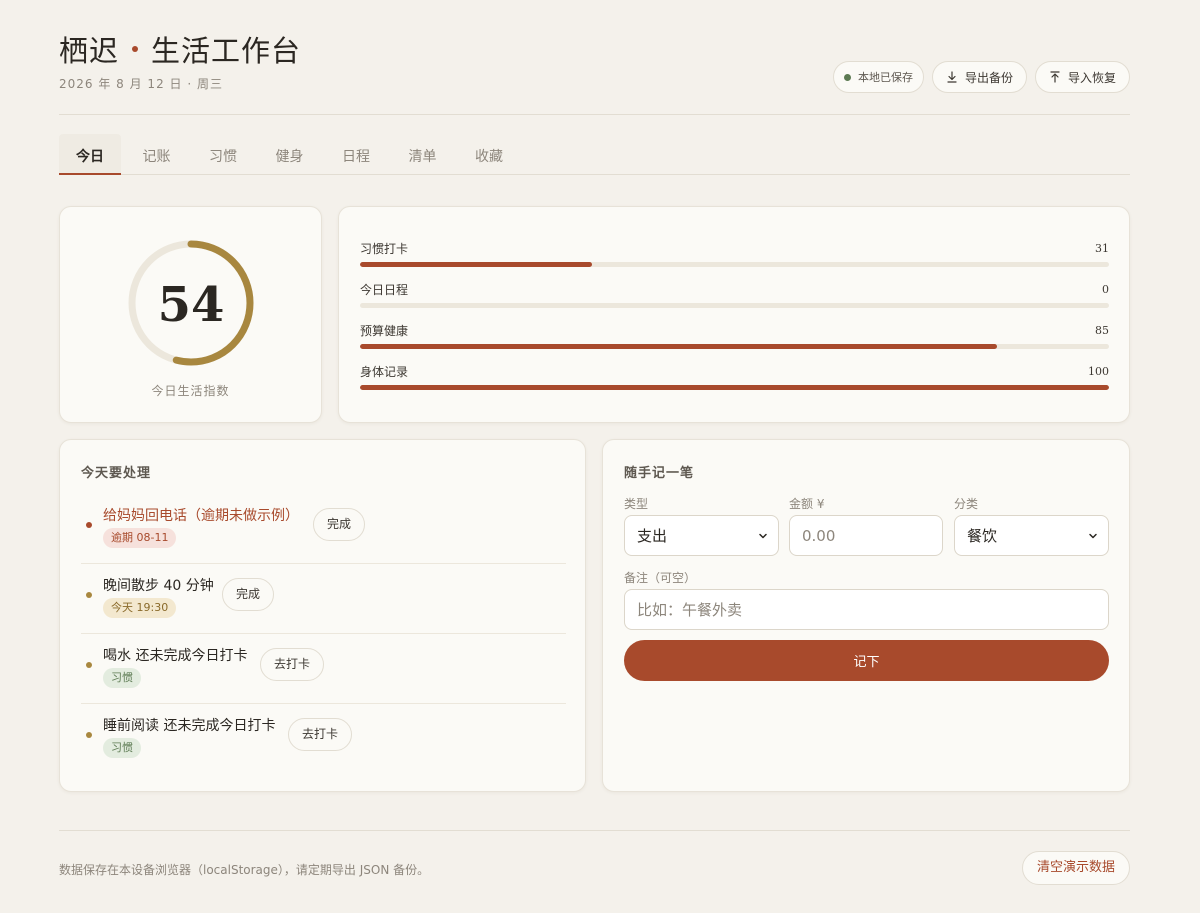 This screenshot has height=913, width=1200. Describe the element at coordinates (701, 535) in the screenshot. I see `type-select: 支出` at that location.